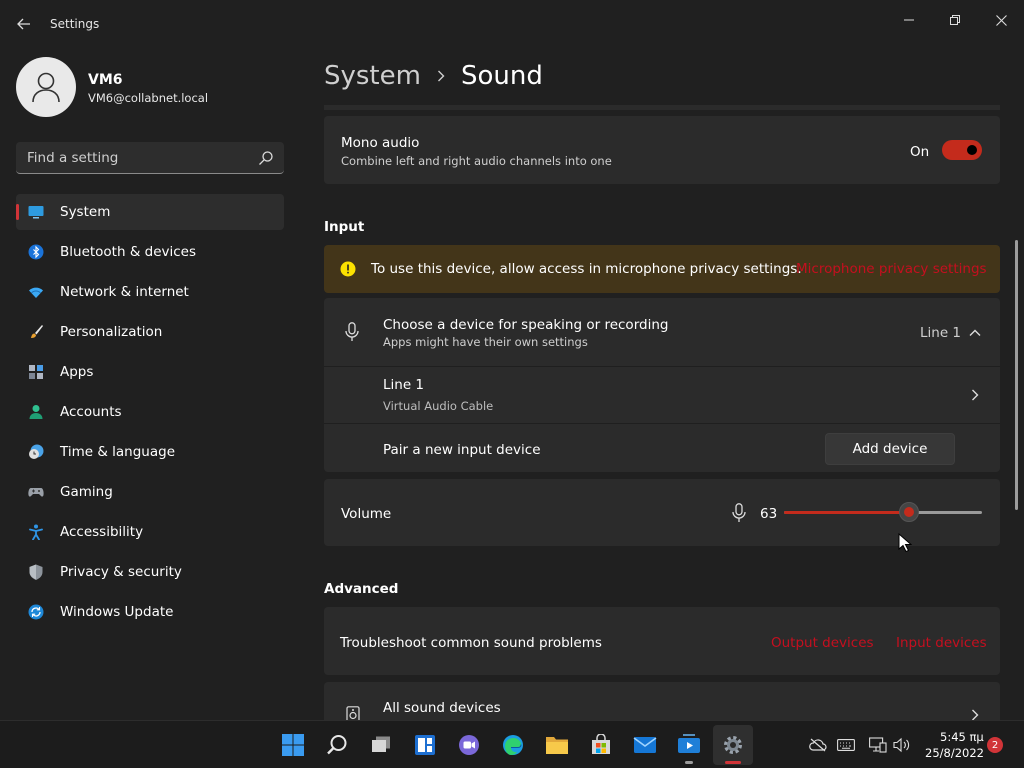  I want to click on sidebar-item-windows-update: Windows Update, so click(150, 612).